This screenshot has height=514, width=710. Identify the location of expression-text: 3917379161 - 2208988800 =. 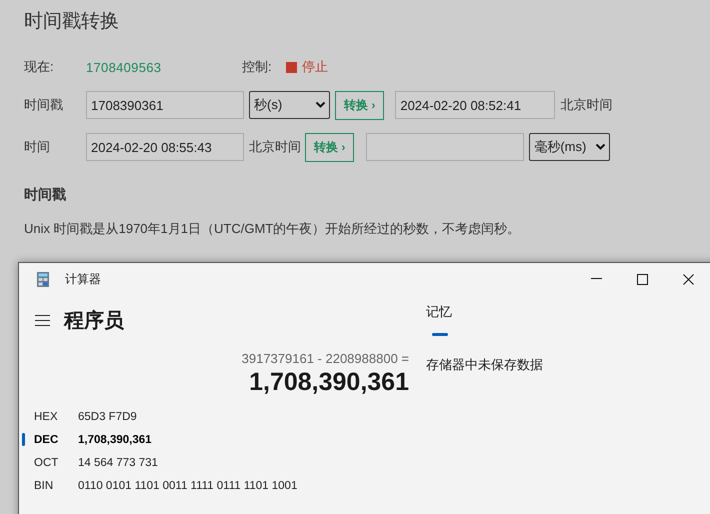
(324, 358).